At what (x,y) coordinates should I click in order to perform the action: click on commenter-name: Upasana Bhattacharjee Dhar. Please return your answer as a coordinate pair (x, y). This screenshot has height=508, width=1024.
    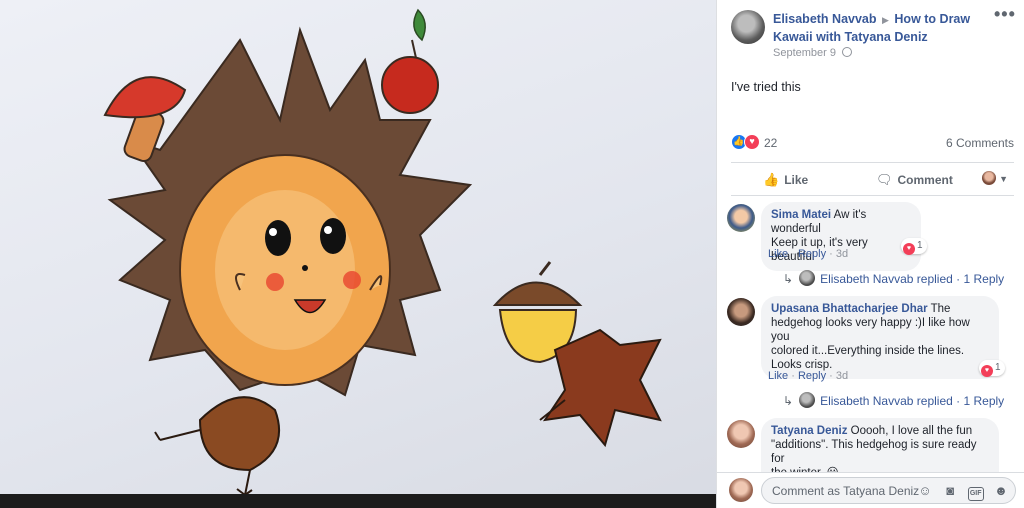
    Looking at the image, I should click on (849, 309).